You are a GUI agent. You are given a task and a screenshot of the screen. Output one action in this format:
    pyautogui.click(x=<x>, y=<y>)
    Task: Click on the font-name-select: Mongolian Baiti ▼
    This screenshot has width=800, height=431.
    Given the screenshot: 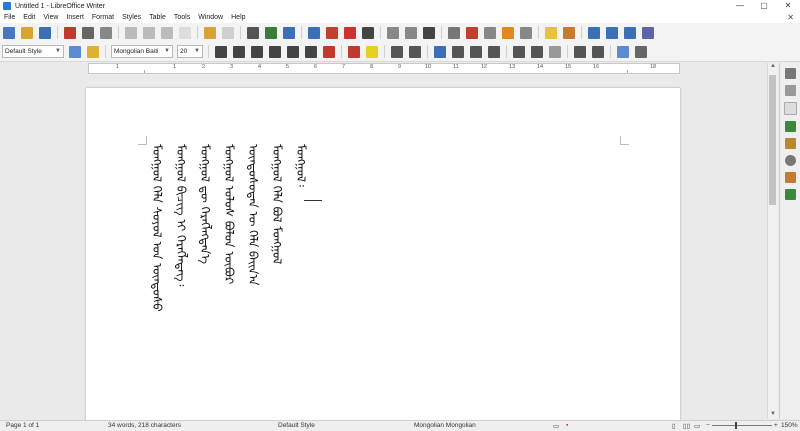 What is the action you would take?
    pyautogui.click(x=142, y=51)
    